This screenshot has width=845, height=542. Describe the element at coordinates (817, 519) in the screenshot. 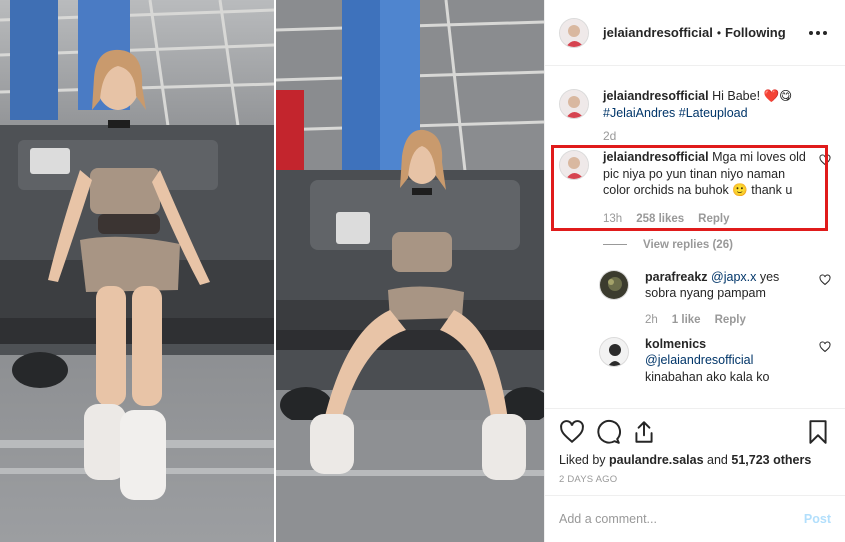

I see `post-comment-button: Post` at that location.